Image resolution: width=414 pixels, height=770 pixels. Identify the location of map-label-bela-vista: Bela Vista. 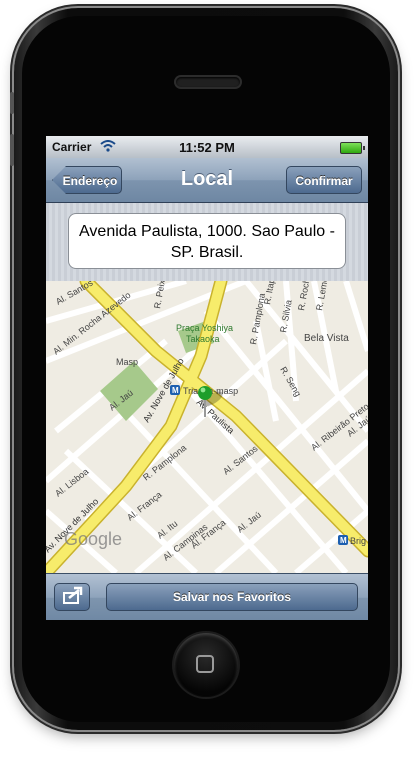
(326, 338).